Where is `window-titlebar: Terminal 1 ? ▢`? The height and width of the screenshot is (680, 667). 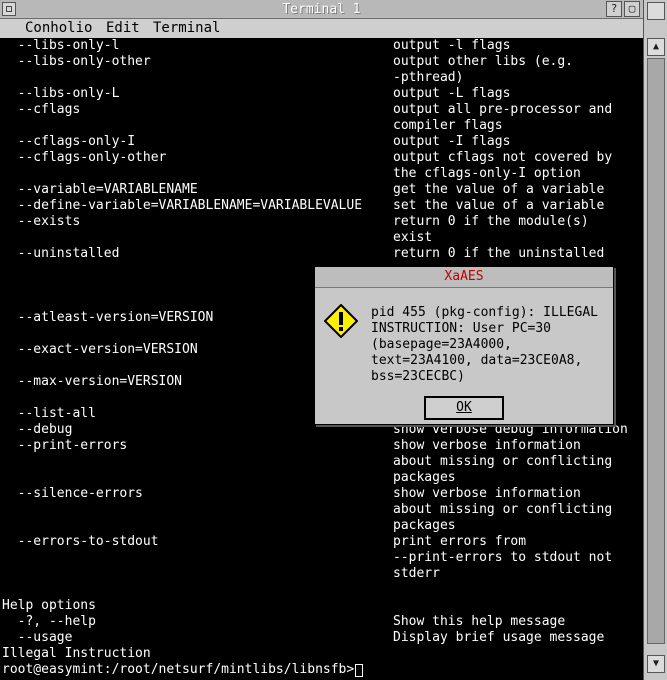
window-titlebar: Terminal 1 ? ▢ is located at coordinates (321, 9).